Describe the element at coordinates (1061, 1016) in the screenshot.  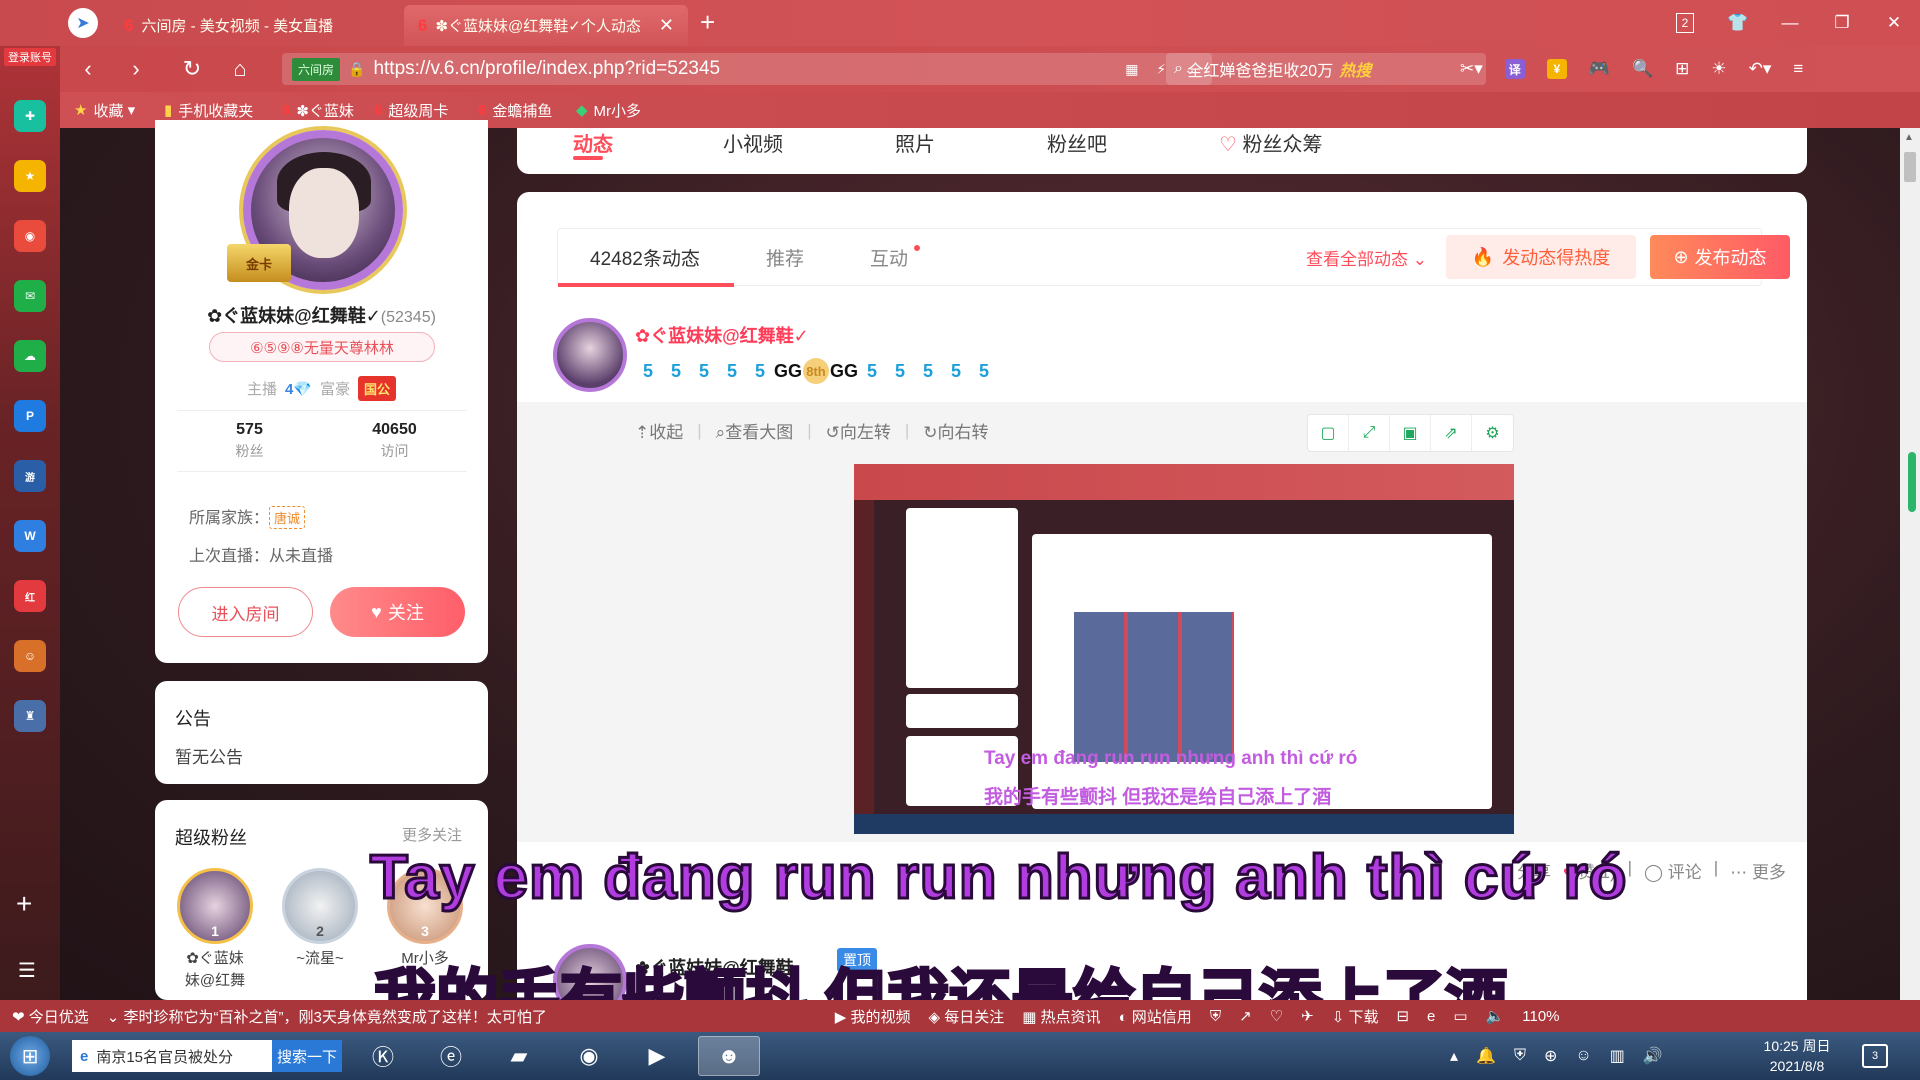
I see `hot-news: ▦ 热点资讯` at that location.